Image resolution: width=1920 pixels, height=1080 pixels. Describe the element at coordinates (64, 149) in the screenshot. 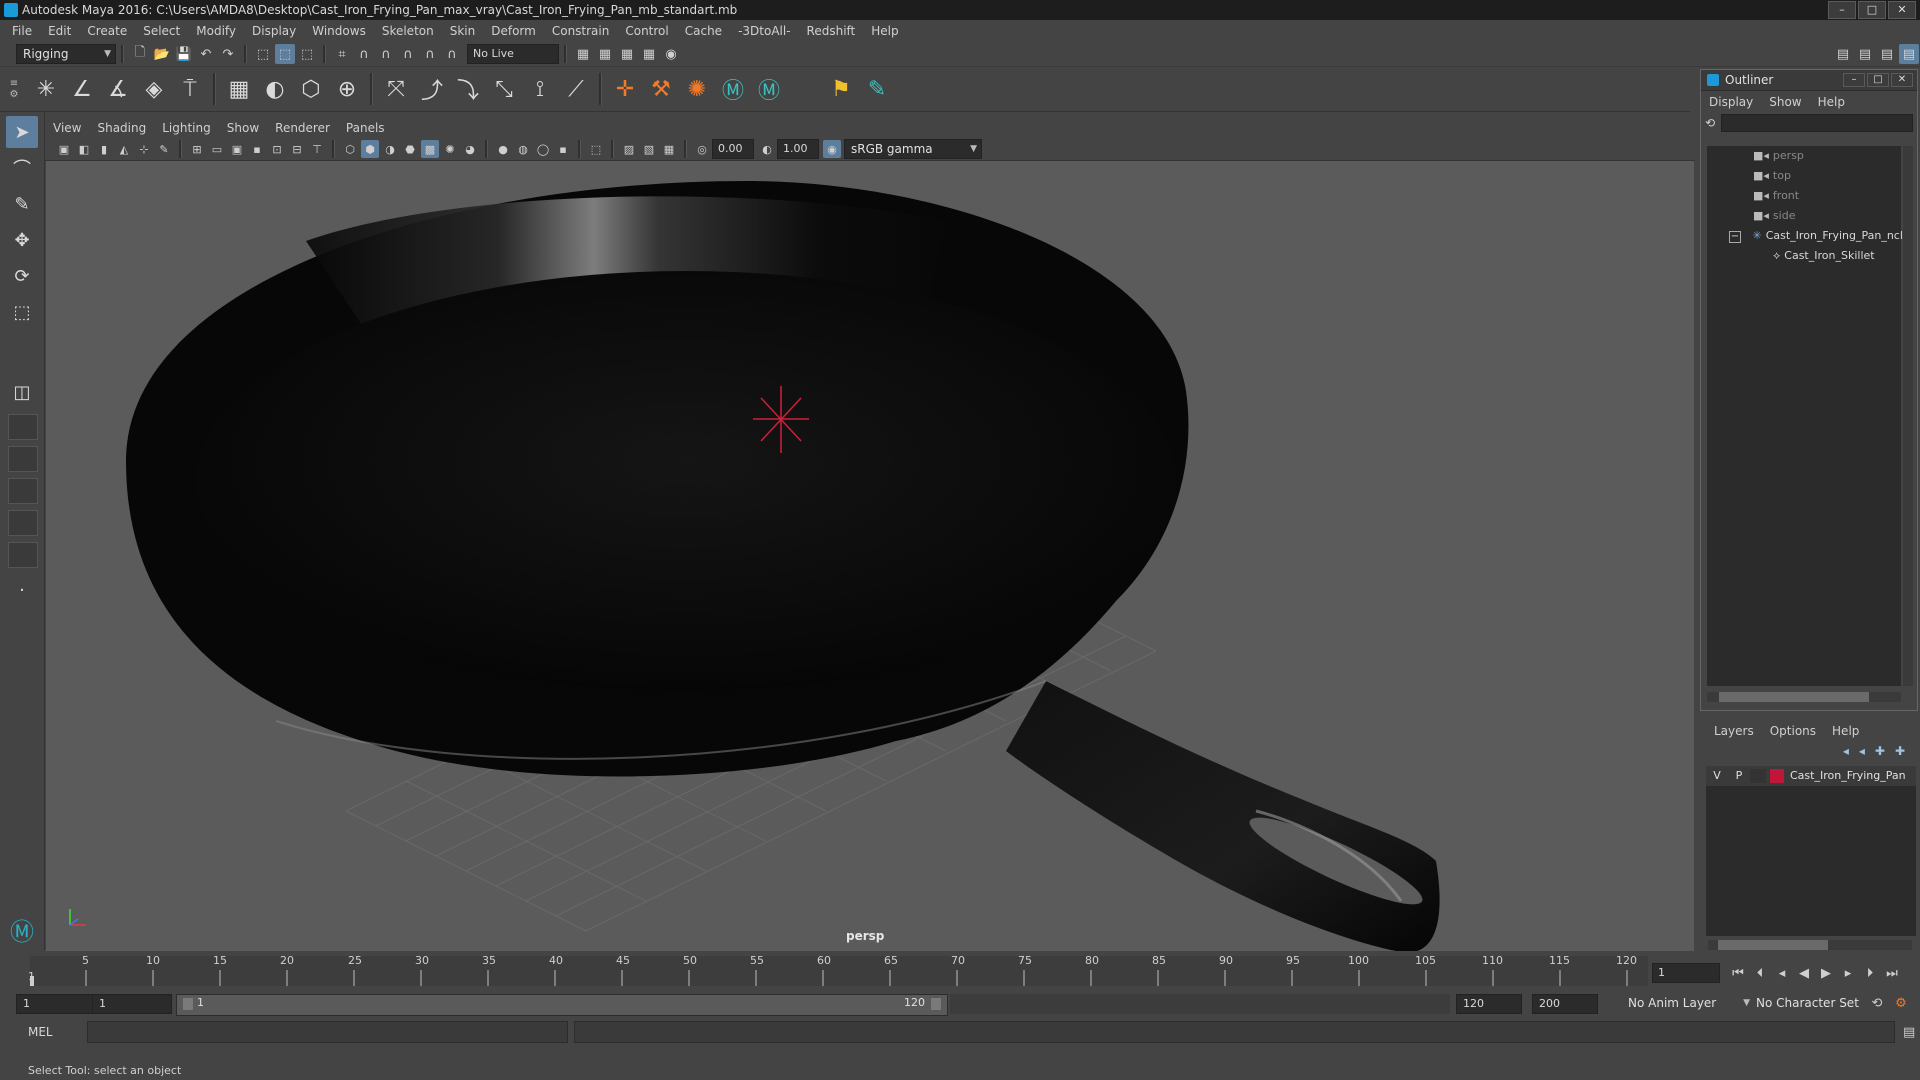

I see `camera-select-icon: ▣` at that location.